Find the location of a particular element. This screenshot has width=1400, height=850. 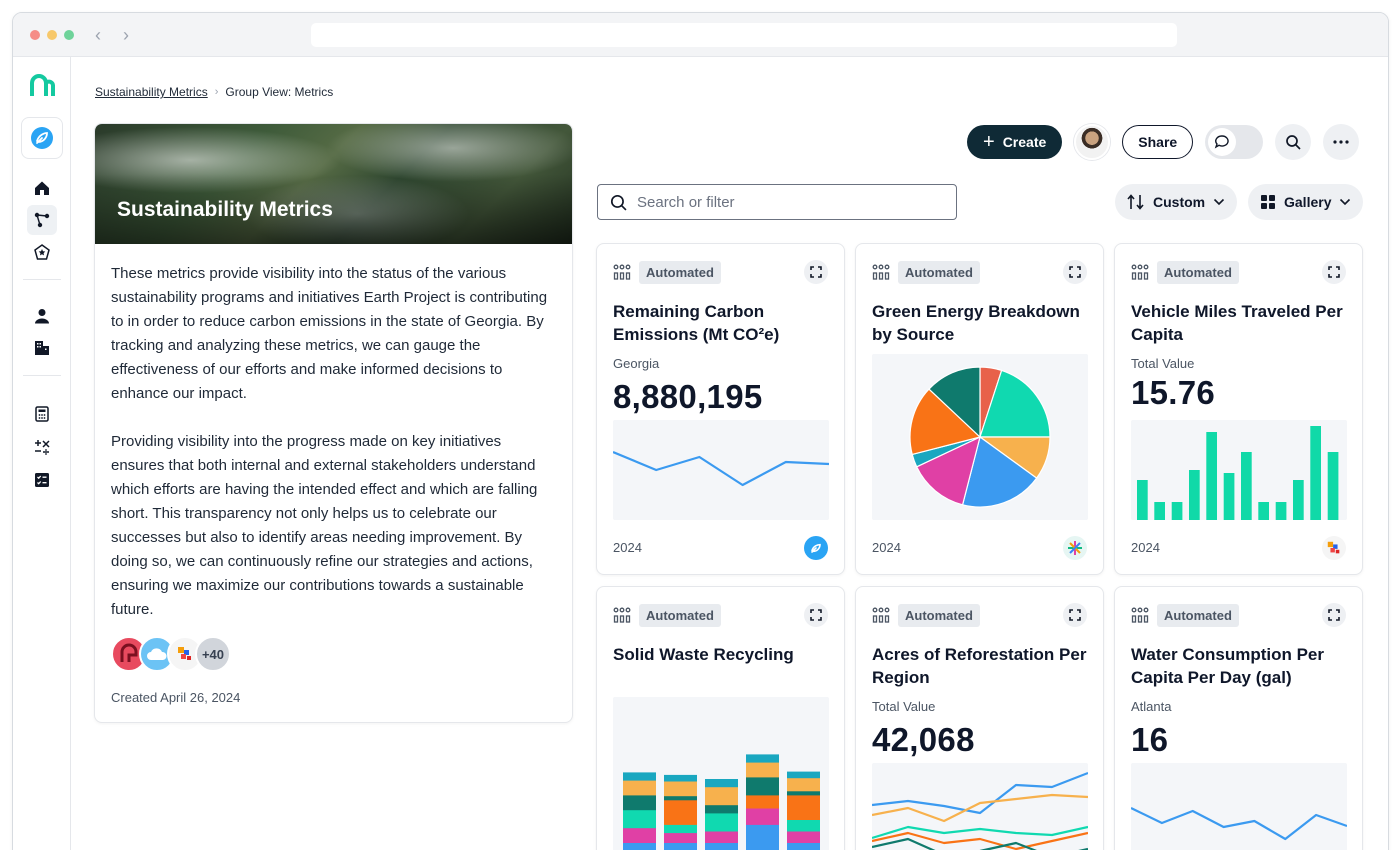

leaf-logo-icon is located at coordinates (816, 548).